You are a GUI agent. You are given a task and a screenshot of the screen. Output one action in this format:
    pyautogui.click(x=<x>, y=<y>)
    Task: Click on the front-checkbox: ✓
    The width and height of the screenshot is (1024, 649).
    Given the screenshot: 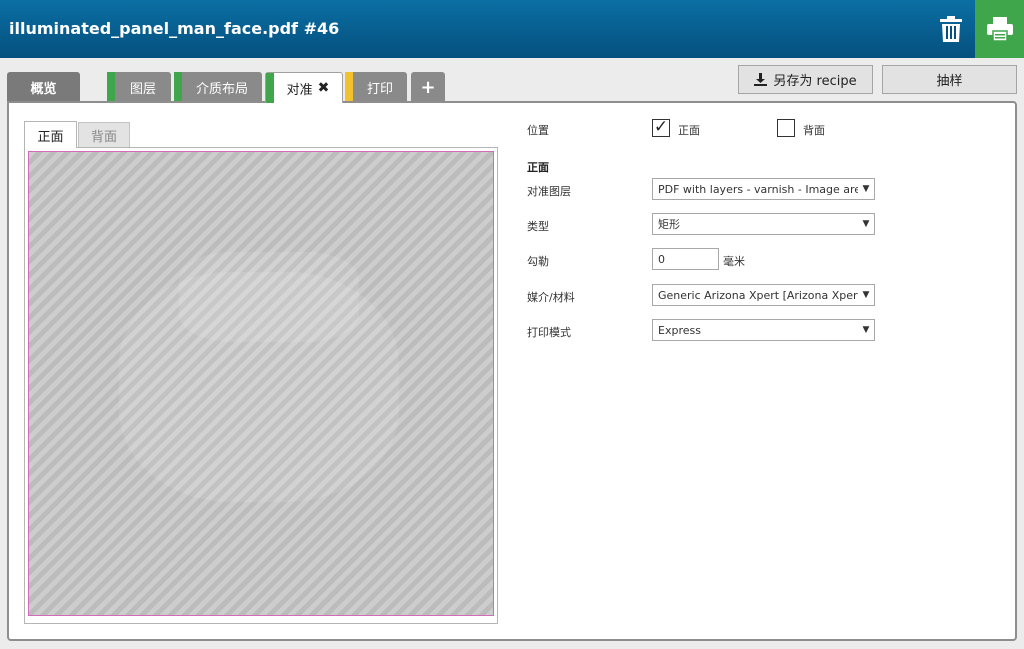 What is the action you would take?
    pyautogui.click(x=661, y=128)
    